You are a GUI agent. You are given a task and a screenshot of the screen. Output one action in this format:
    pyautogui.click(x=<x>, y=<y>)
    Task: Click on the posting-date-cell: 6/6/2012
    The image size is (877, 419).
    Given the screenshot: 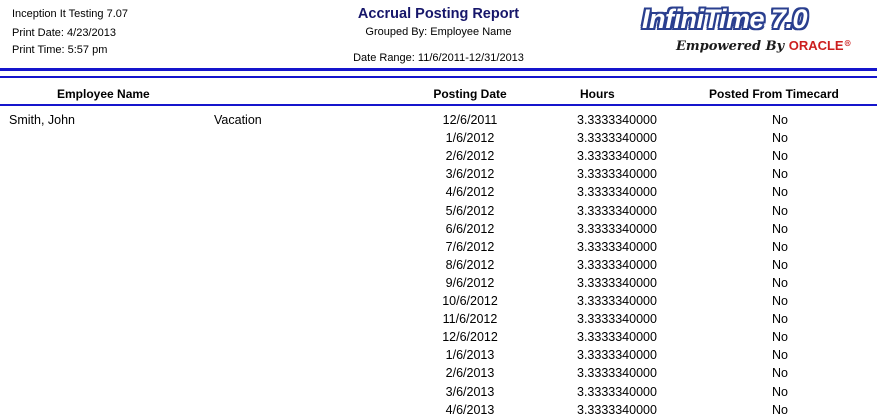 What is the action you would take?
    pyautogui.click(x=470, y=228)
    